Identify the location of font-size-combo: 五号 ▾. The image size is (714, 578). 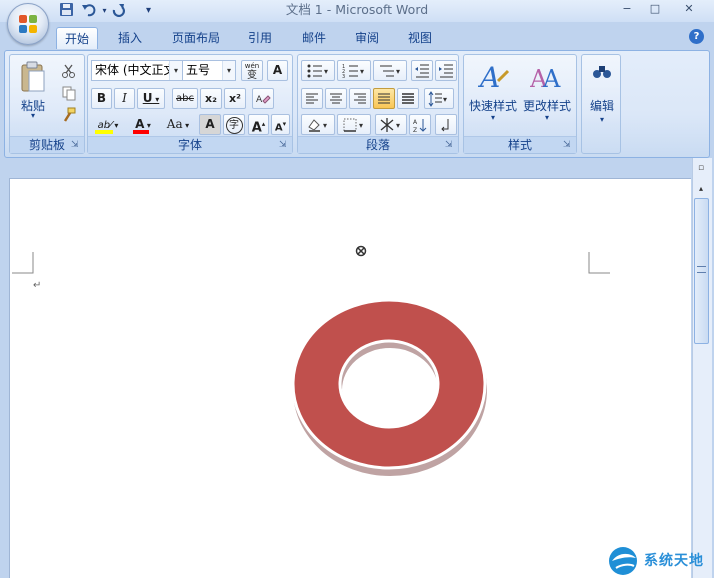
(209, 70).